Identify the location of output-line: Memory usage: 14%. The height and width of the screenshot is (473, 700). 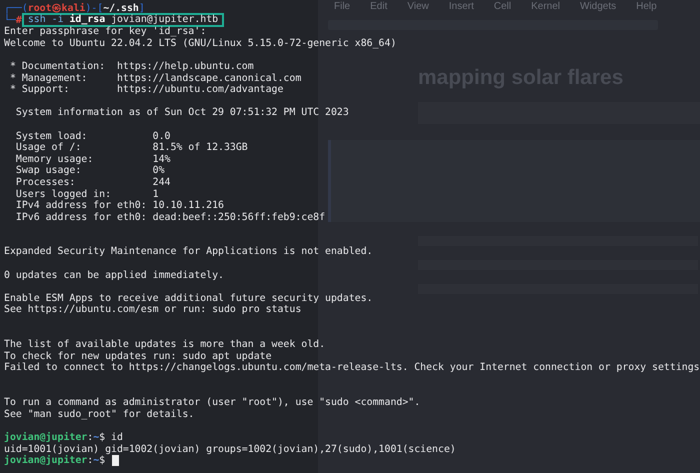
(92, 160).